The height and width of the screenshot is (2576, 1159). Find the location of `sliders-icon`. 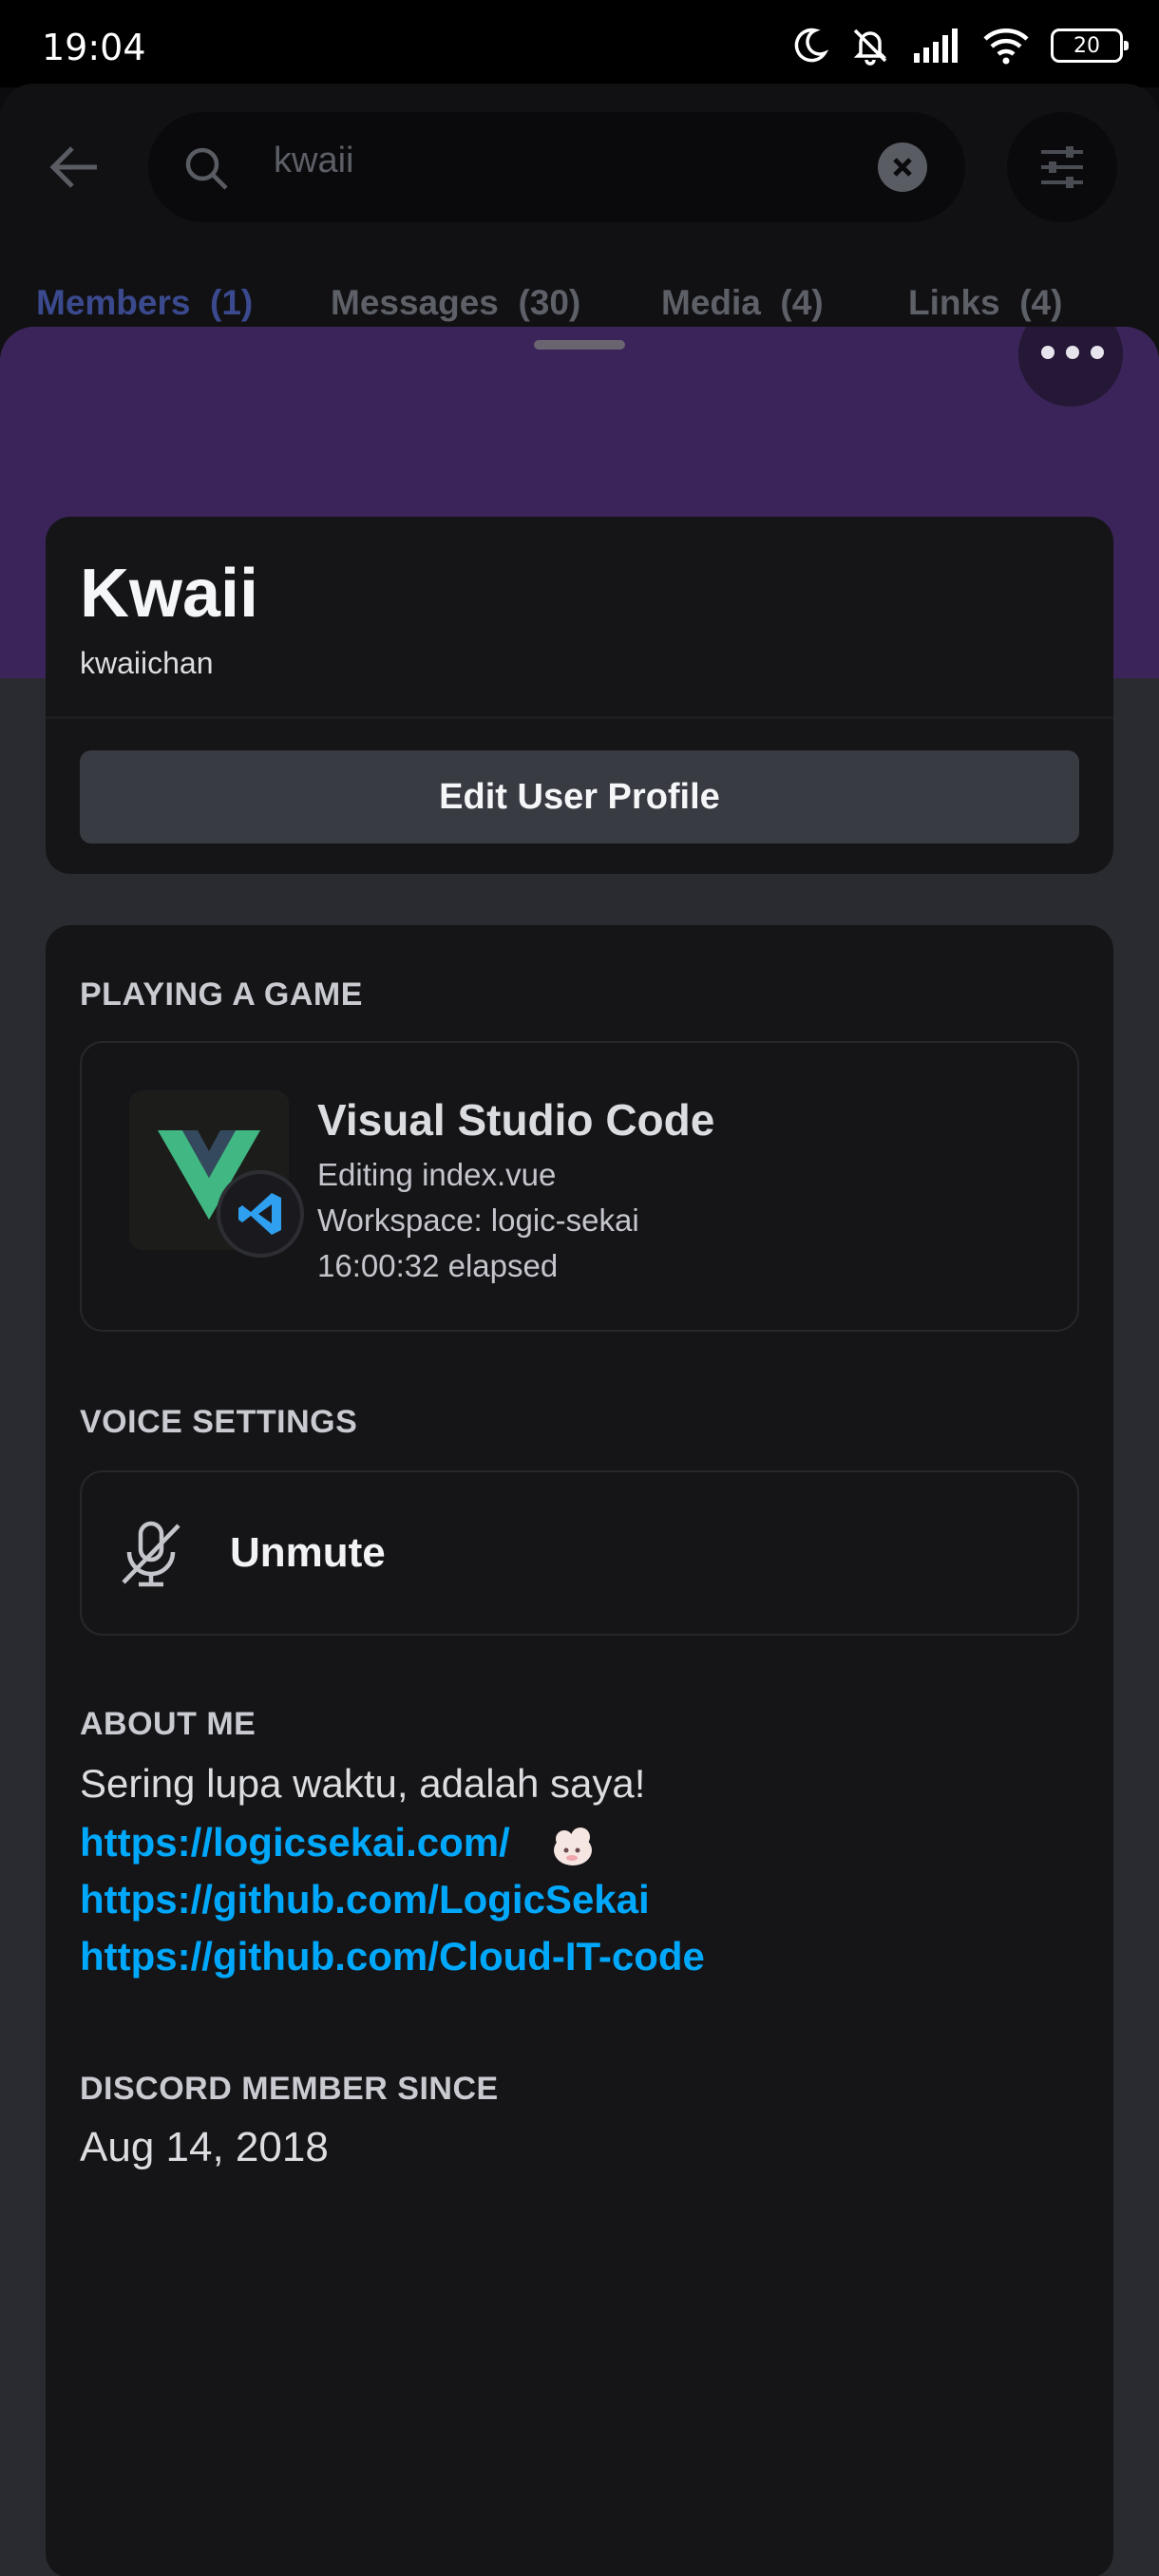

sliders-icon is located at coordinates (1062, 167).